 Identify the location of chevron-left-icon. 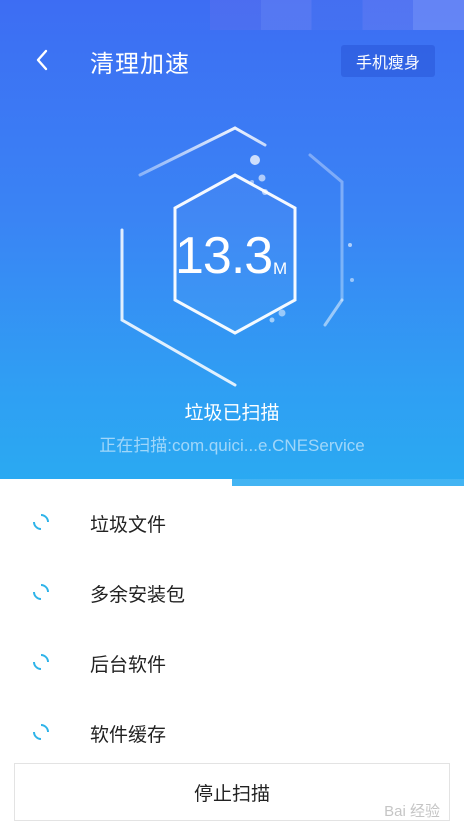
(42, 60).